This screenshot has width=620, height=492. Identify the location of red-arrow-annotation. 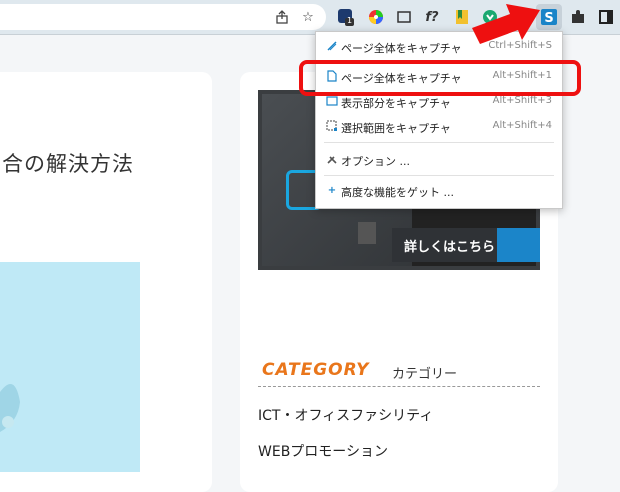
(506, 24).